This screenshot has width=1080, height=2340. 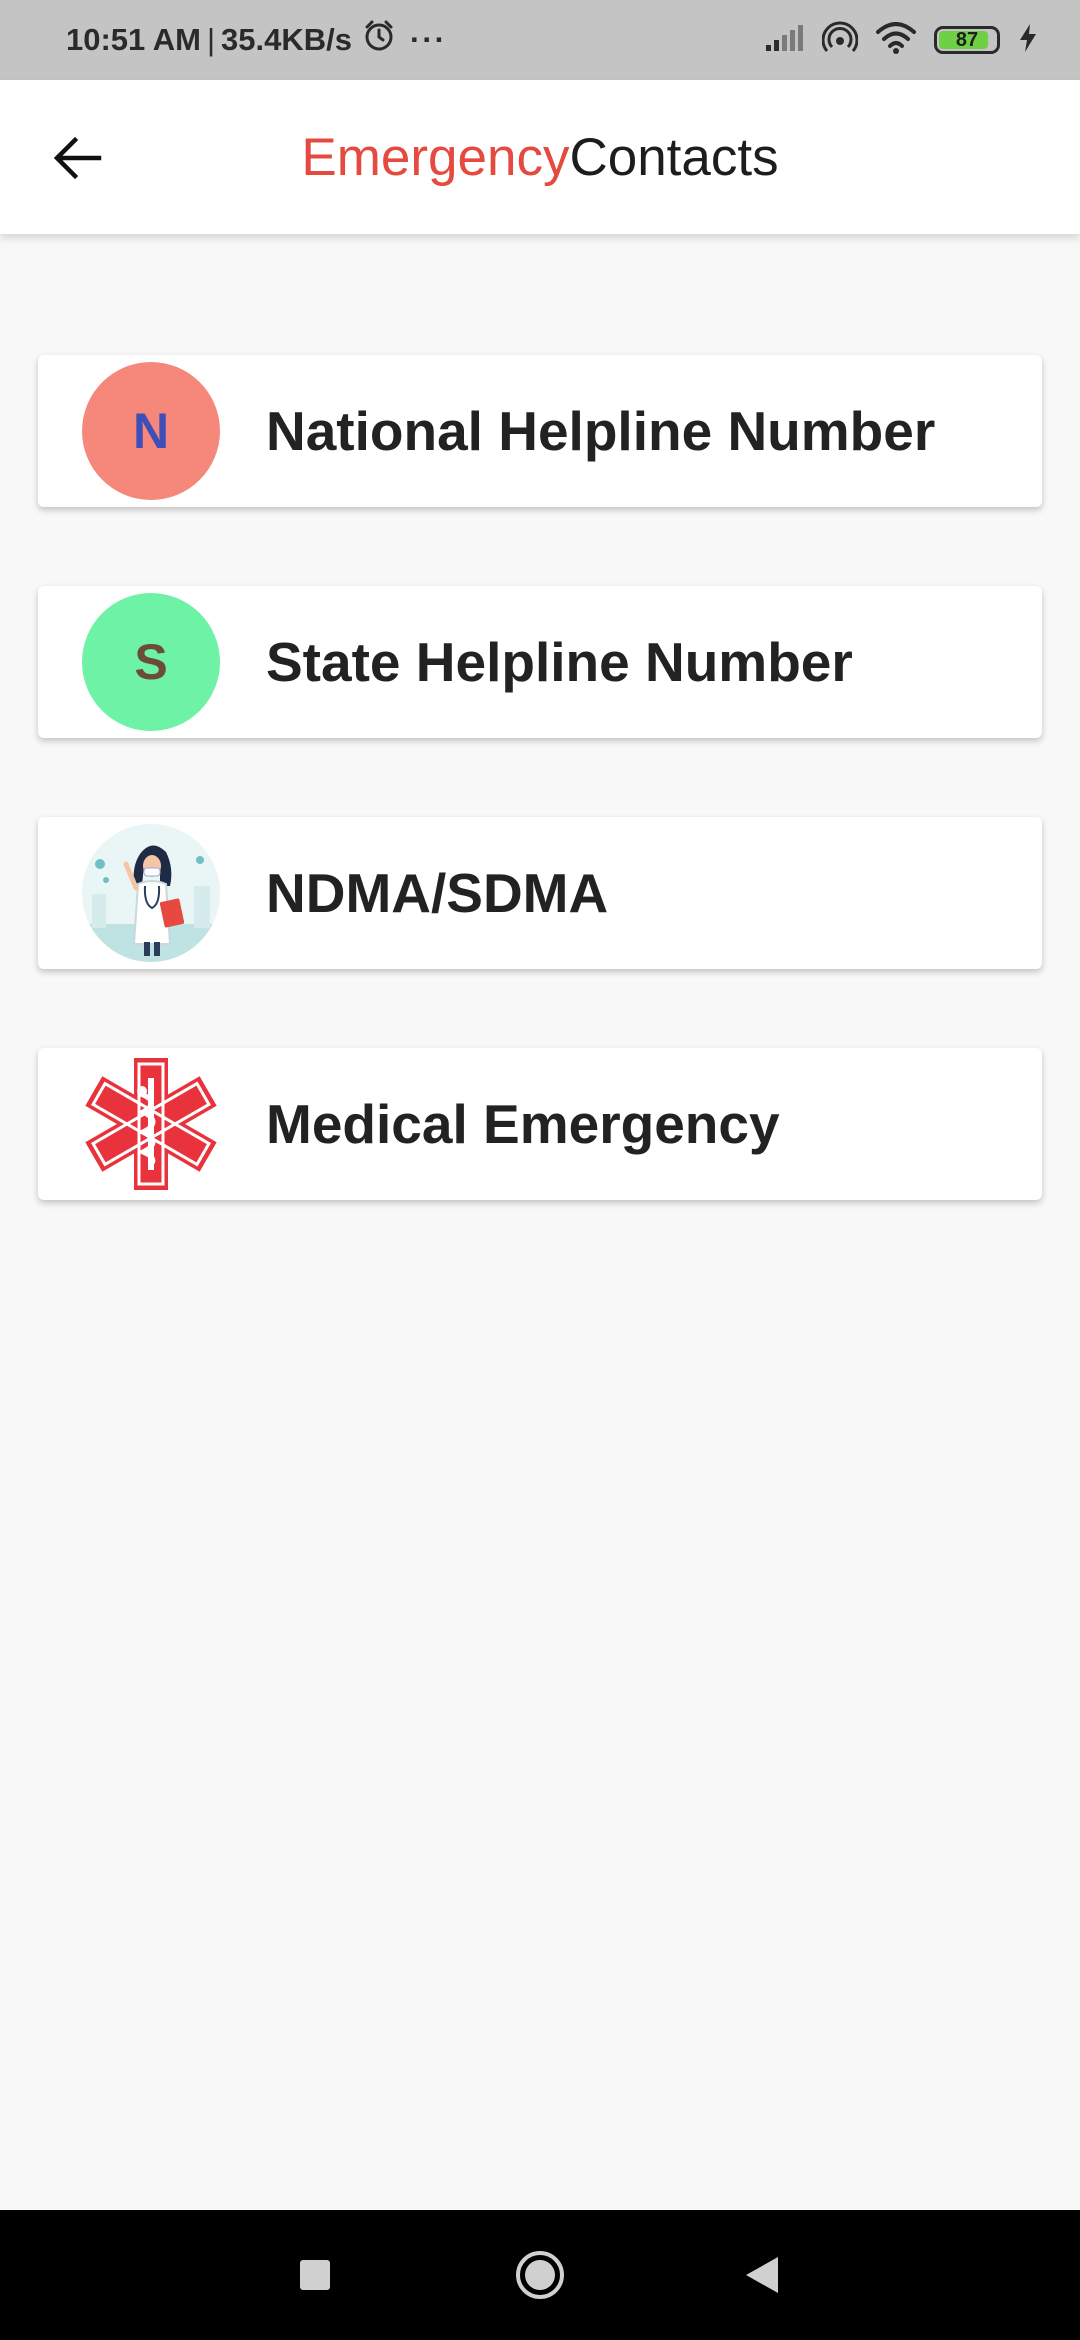 I want to click on status-time: 10:51 AM, so click(x=133, y=39).